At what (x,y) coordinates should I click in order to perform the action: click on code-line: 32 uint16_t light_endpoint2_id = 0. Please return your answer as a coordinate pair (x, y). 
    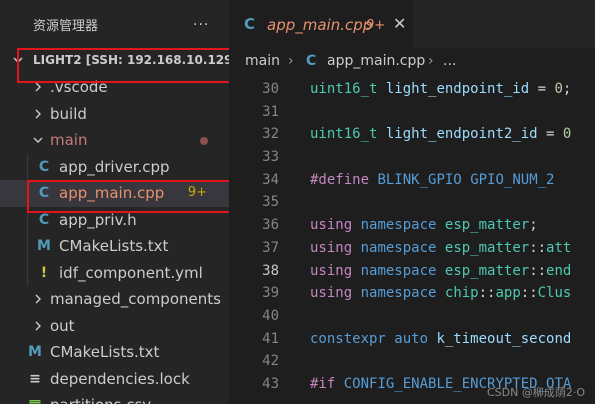
    Looking at the image, I should click on (412, 134).